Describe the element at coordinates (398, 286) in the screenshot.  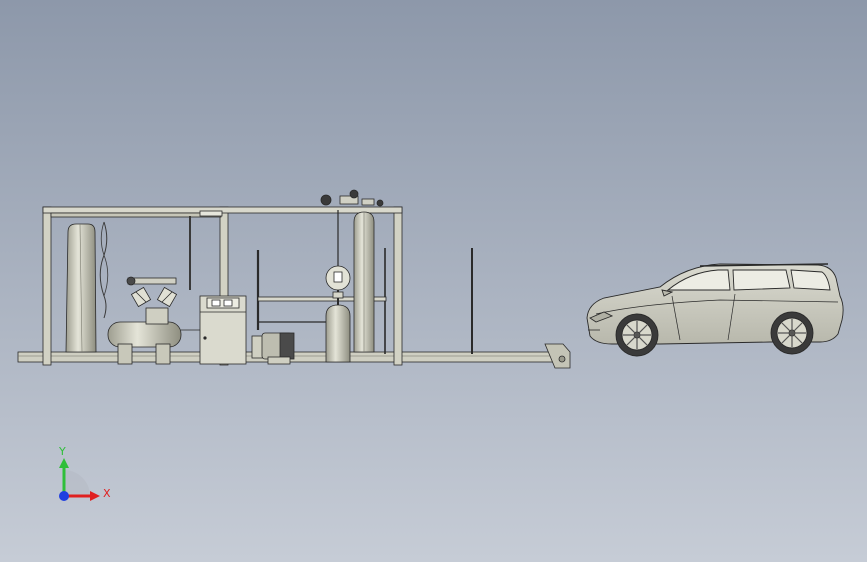
I see `frame-post-right` at that location.